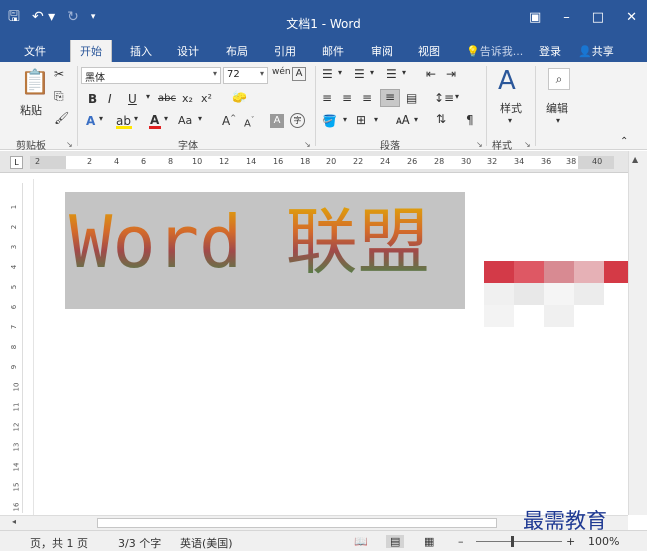  Describe the element at coordinates (139, 543) in the screenshot. I see `word-count: 3/3 个字` at that location.